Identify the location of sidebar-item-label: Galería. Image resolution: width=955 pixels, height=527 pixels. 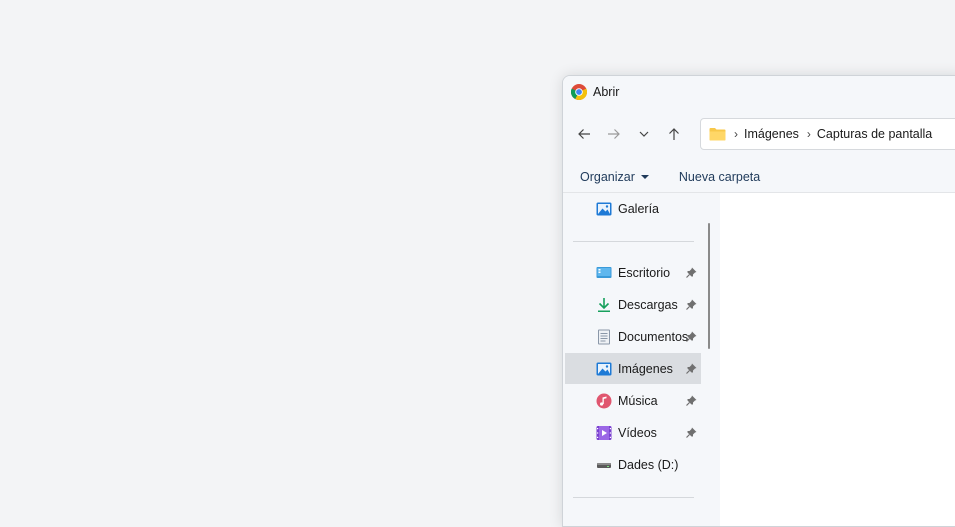
(638, 208).